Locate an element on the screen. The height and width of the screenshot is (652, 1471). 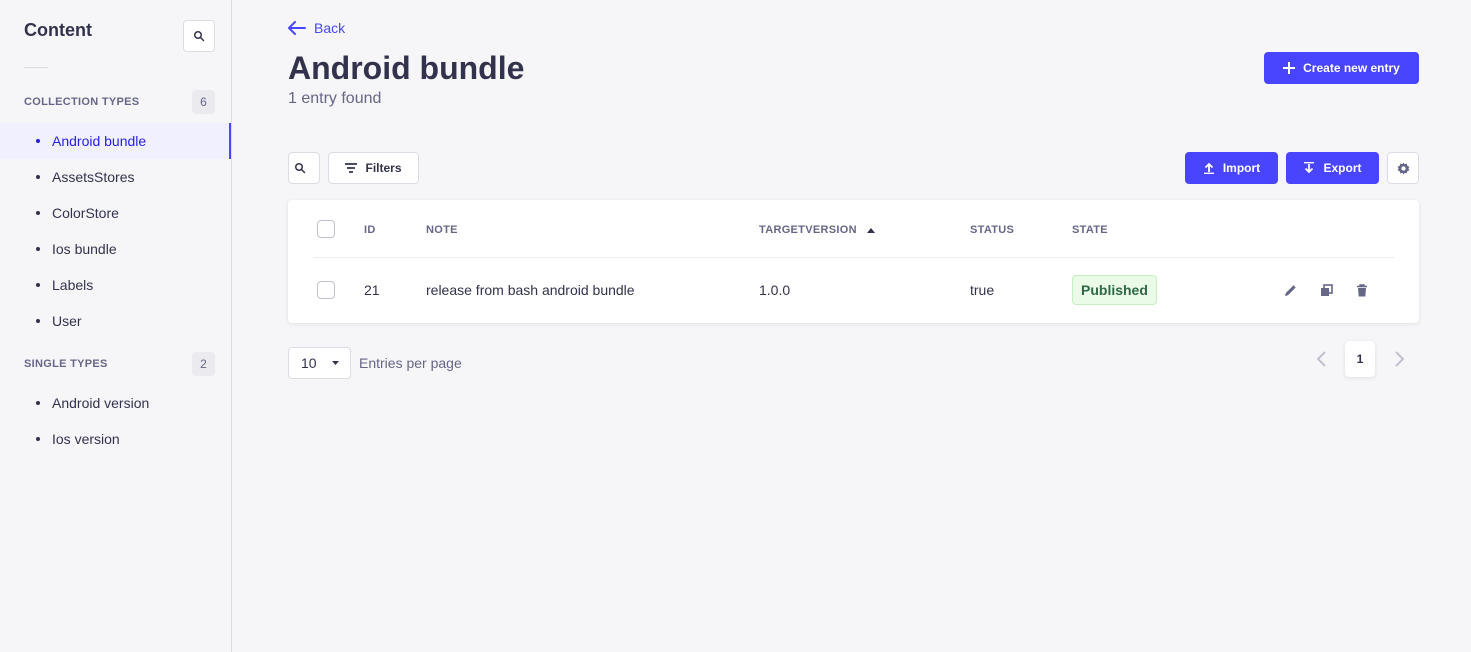
duplicate-button is located at coordinates (1326, 290).